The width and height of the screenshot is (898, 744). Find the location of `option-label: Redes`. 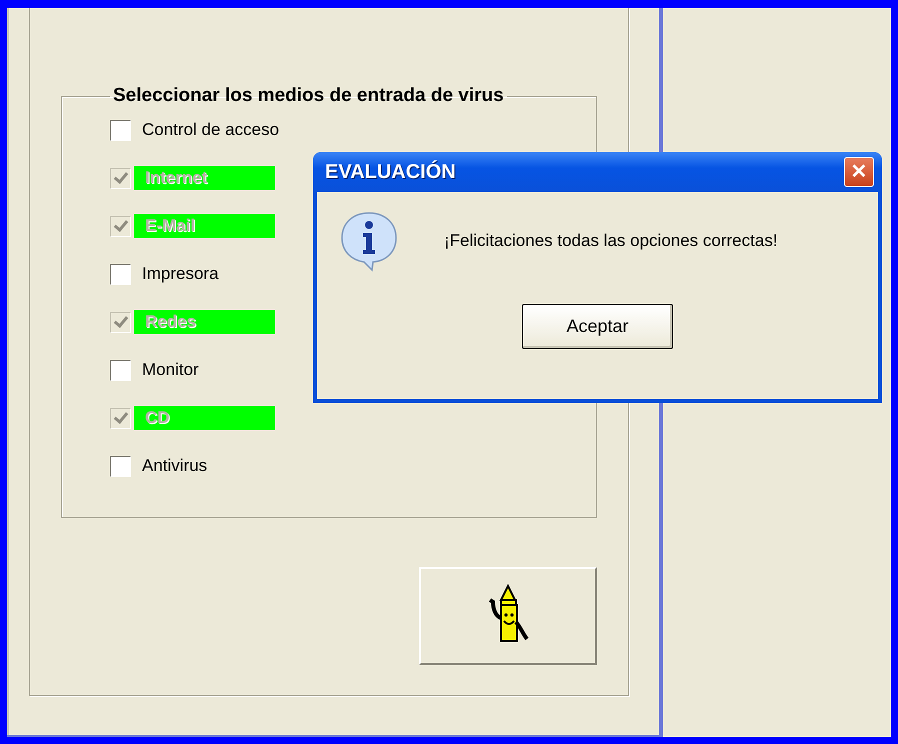

option-label: Redes is located at coordinates (204, 322).